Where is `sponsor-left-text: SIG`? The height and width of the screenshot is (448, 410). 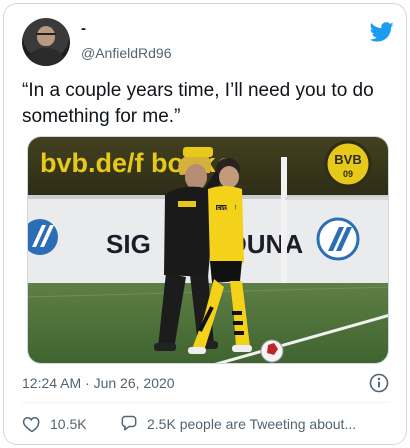 sponsor-left-text: SIG is located at coordinates (128, 244).